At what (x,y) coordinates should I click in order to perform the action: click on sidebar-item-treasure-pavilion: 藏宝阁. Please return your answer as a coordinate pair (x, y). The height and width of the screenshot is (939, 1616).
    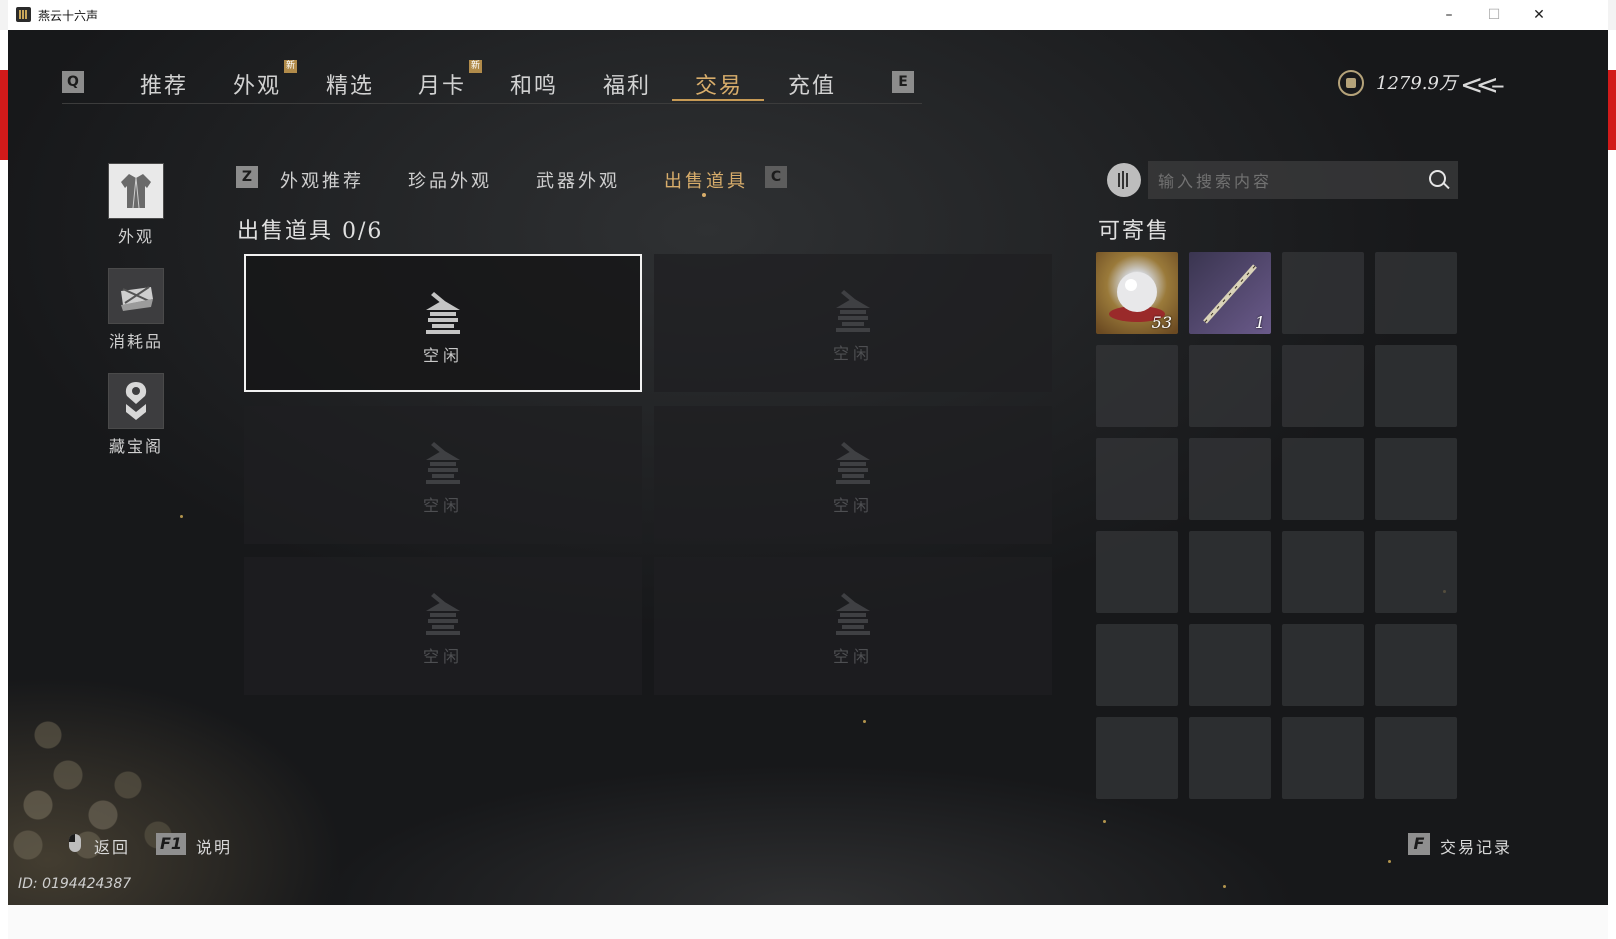
    Looking at the image, I should click on (136, 415).